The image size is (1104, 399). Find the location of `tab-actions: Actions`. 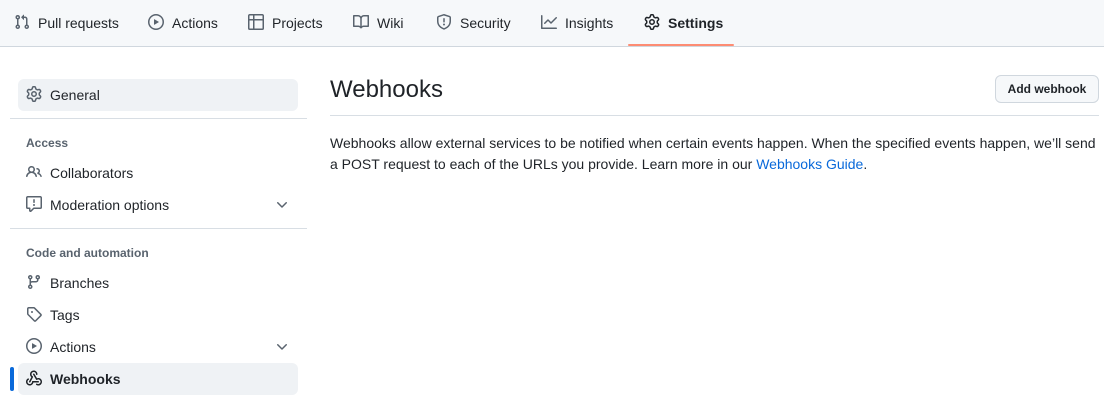

tab-actions: Actions is located at coordinates (183, 23).